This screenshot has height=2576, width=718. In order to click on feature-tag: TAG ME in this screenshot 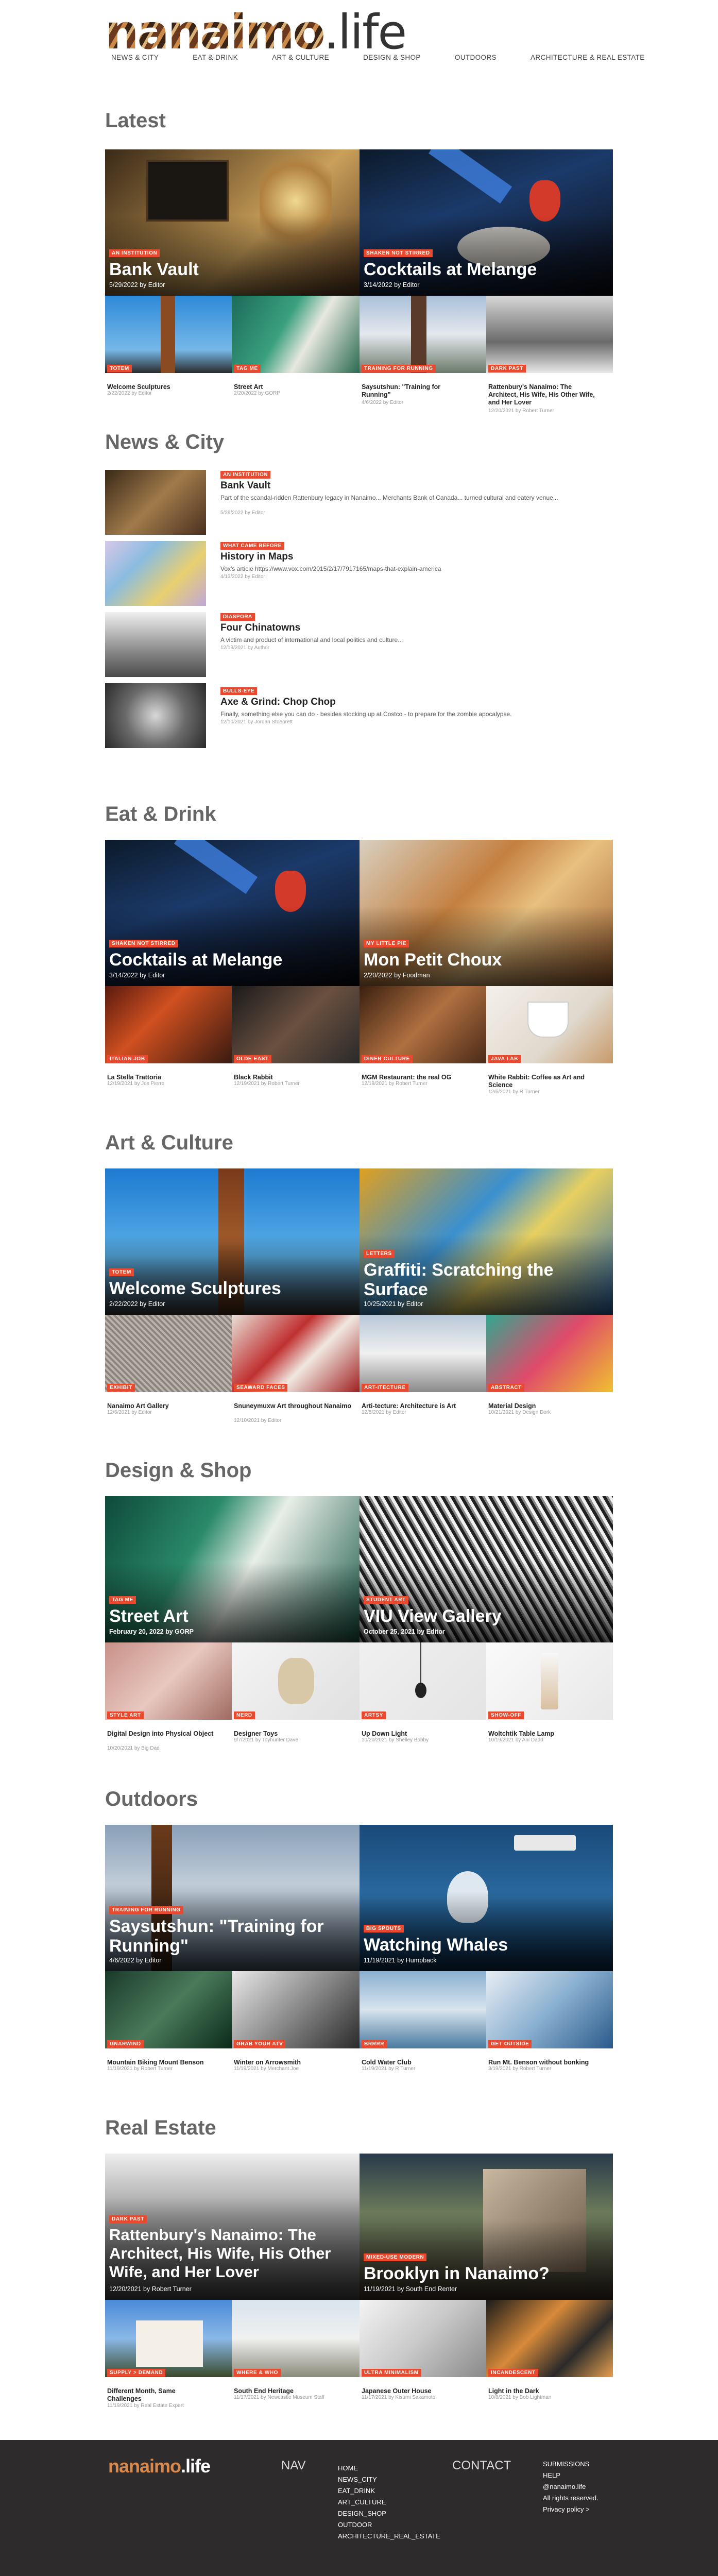, I will do `click(122, 1600)`.